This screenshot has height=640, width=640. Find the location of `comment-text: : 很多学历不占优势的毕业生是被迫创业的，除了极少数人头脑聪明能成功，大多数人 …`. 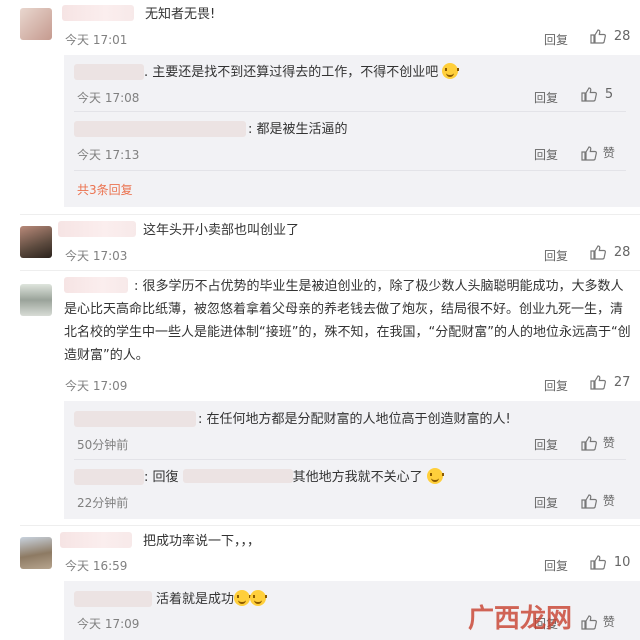

comment-text: : 很多学历不占优势的毕业生是被迫创业的，除了极少数人头脑聪明能成功，大多数人 … is located at coordinates (352, 321).